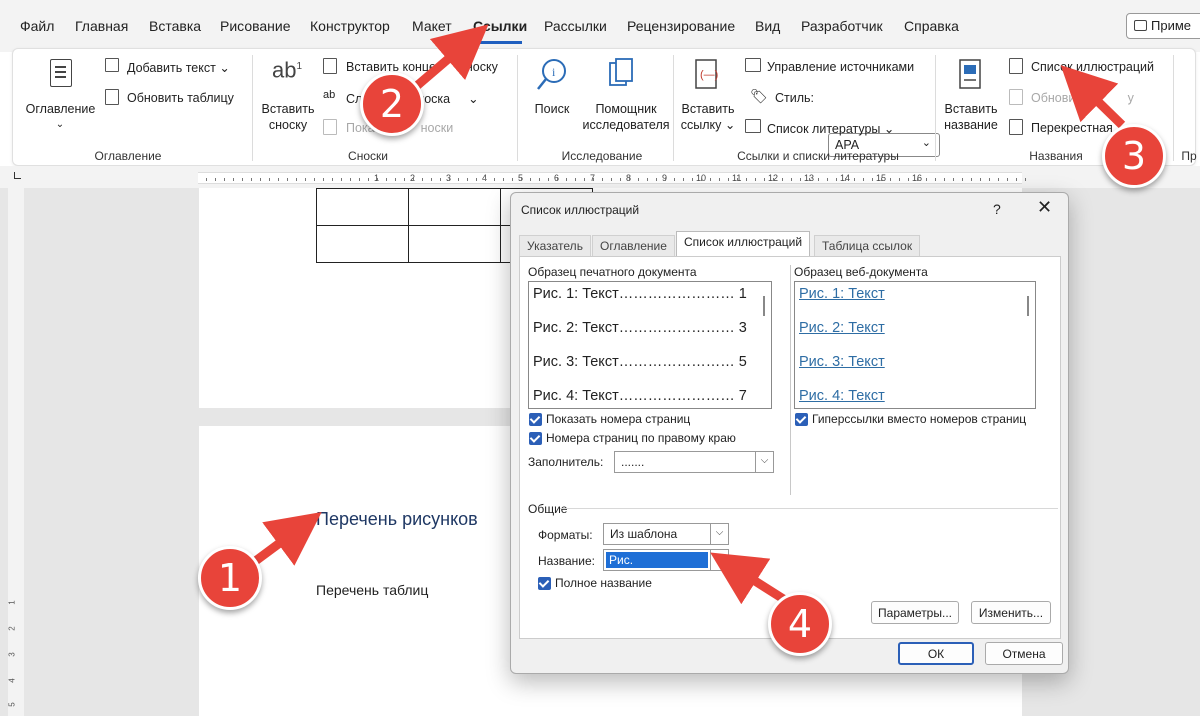 The height and width of the screenshot is (716, 1200). I want to click on group-separator, so click(935, 108).